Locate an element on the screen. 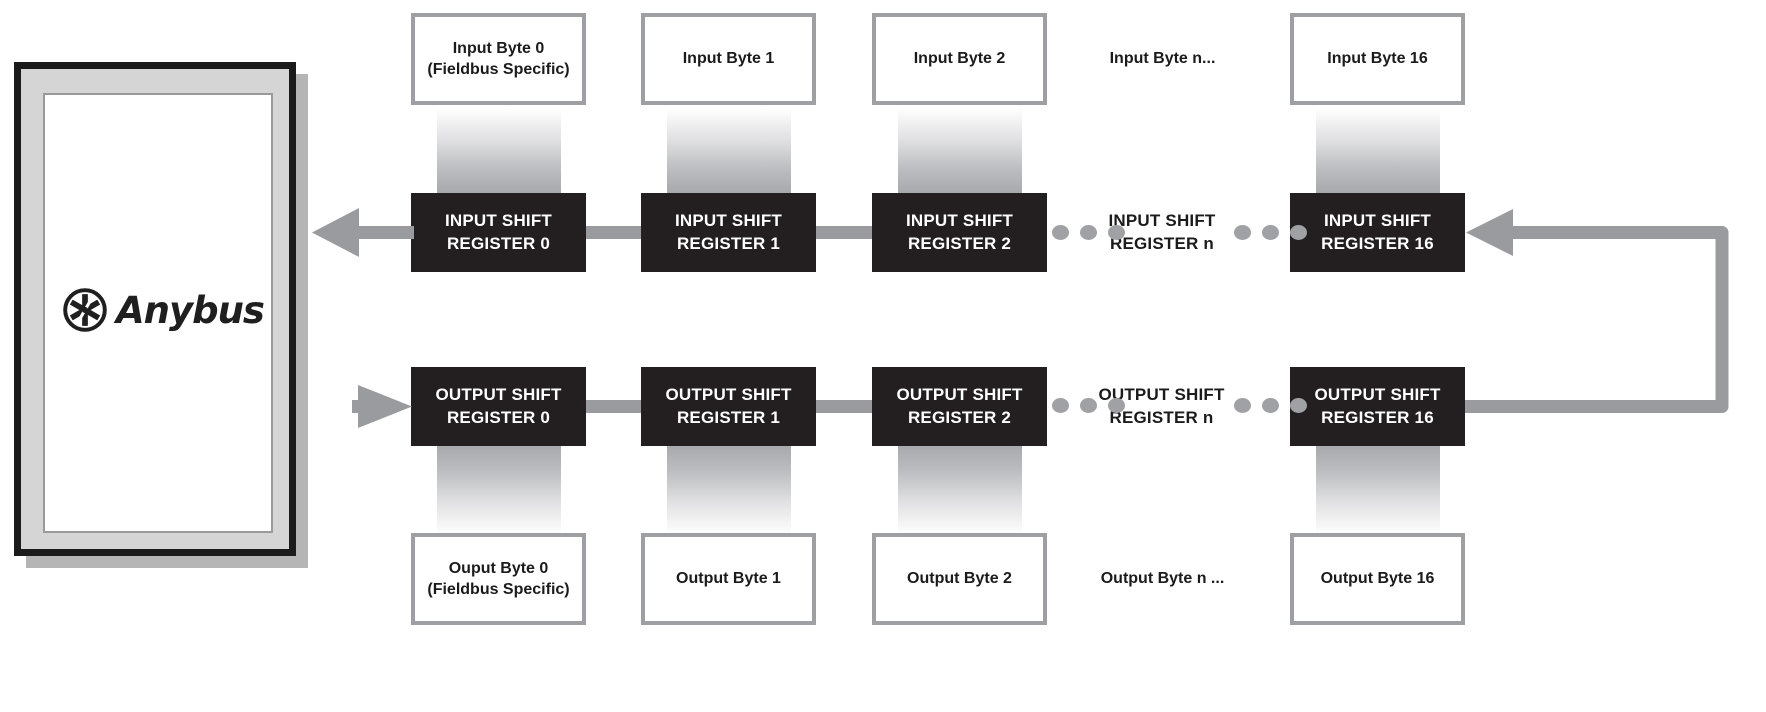 The height and width of the screenshot is (712, 1766). output-byte-box-1: Output Byte 1 is located at coordinates (728, 579).